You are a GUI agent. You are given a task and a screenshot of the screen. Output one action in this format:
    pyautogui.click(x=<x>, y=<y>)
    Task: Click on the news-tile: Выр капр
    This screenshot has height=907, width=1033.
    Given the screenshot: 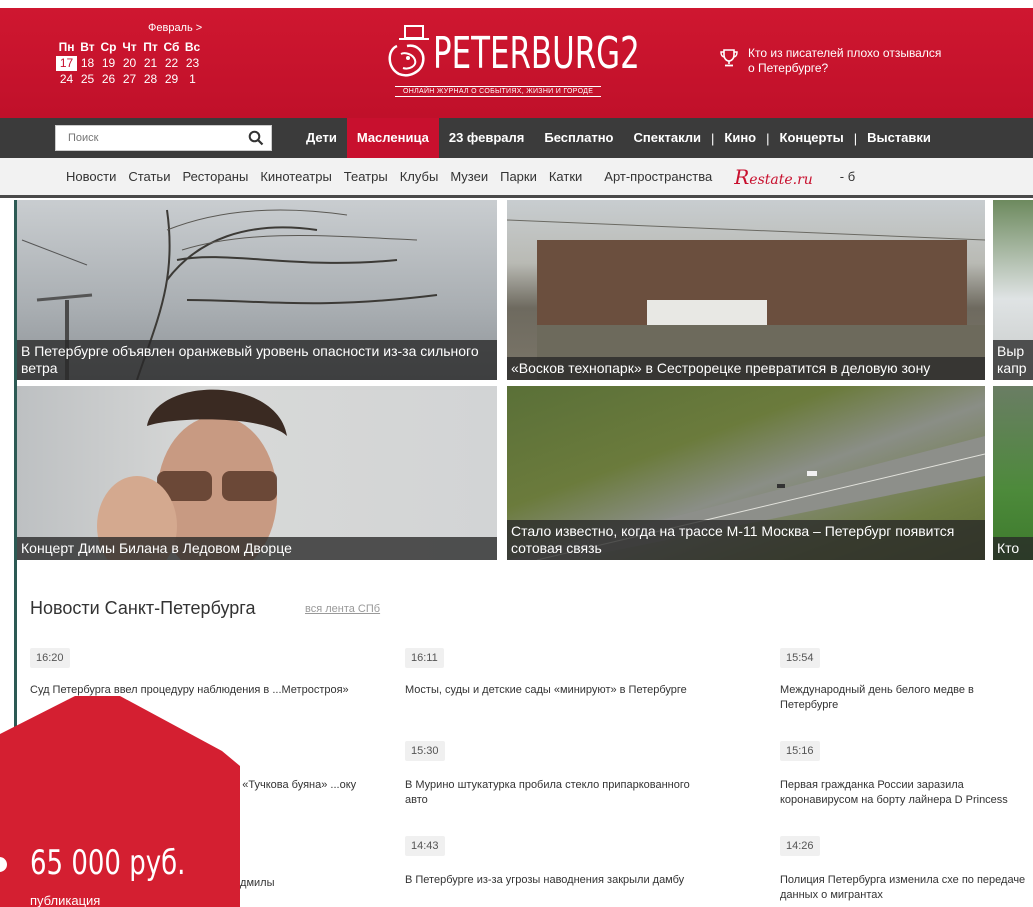 What is the action you would take?
    pyautogui.click(x=1013, y=290)
    